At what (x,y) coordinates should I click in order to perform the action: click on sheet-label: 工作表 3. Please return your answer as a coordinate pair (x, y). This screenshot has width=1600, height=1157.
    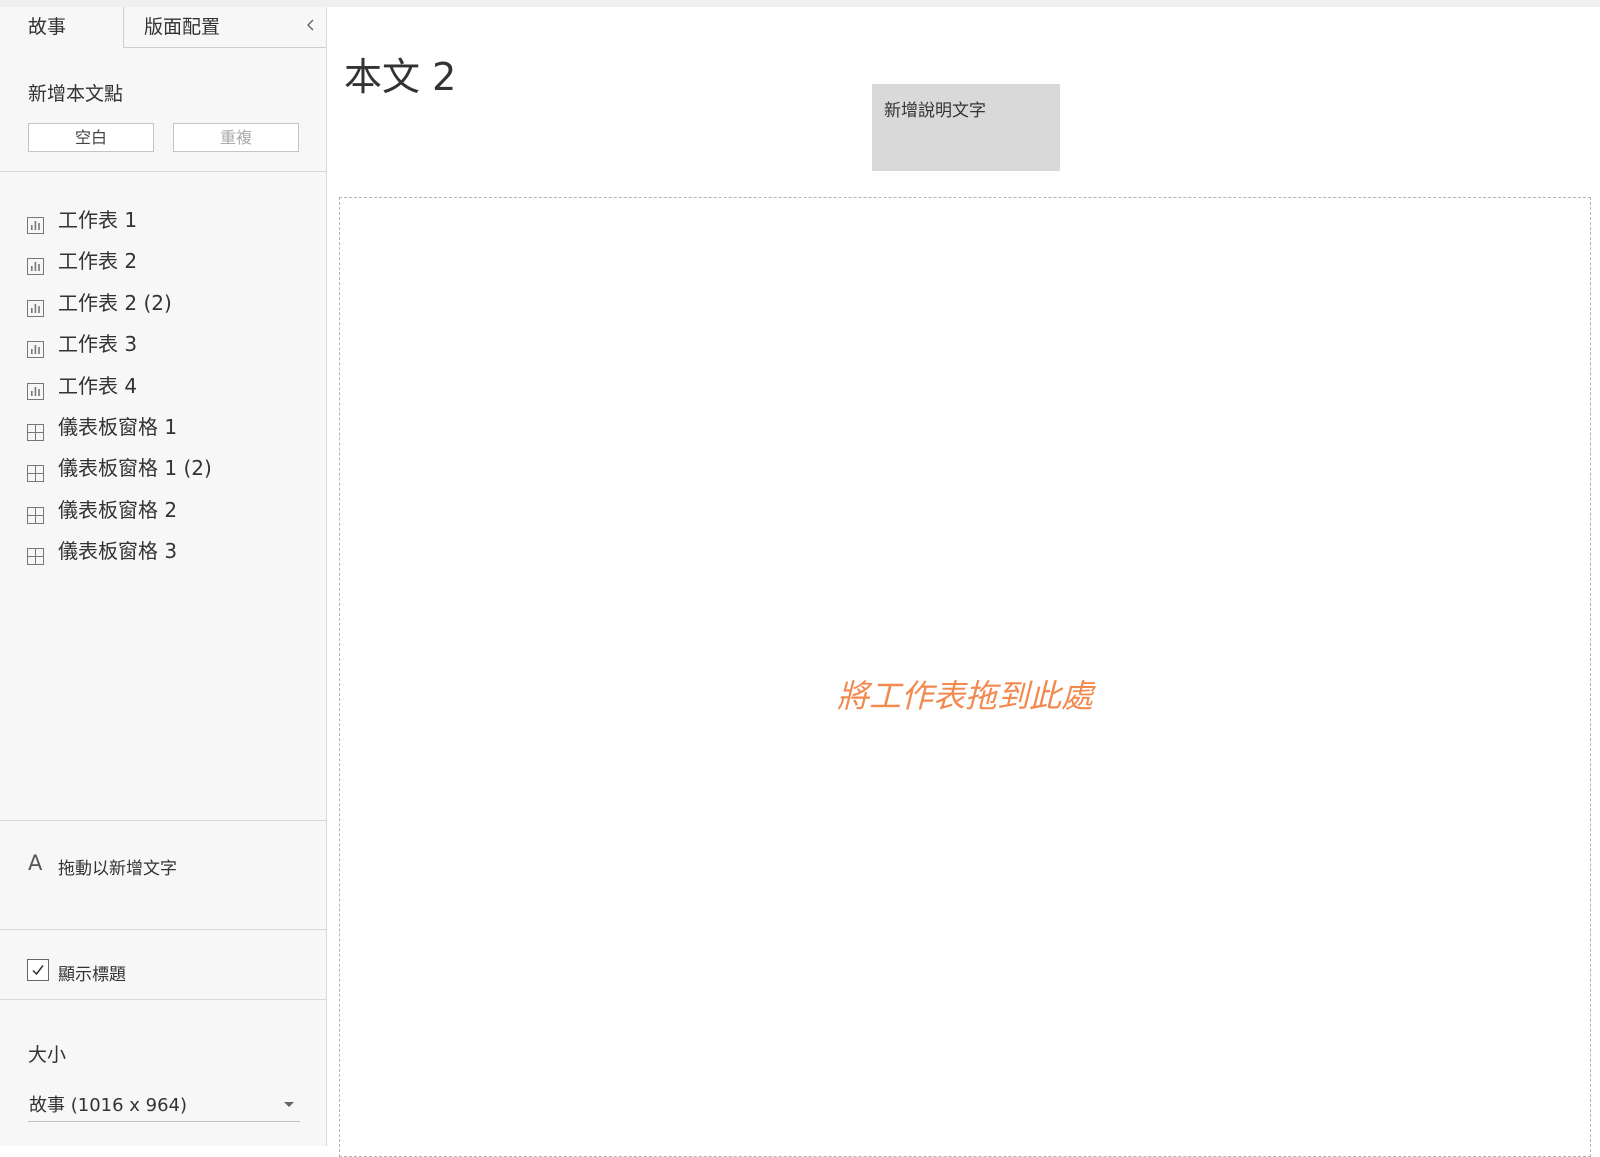
    Looking at the image, I should click on (98, 344).